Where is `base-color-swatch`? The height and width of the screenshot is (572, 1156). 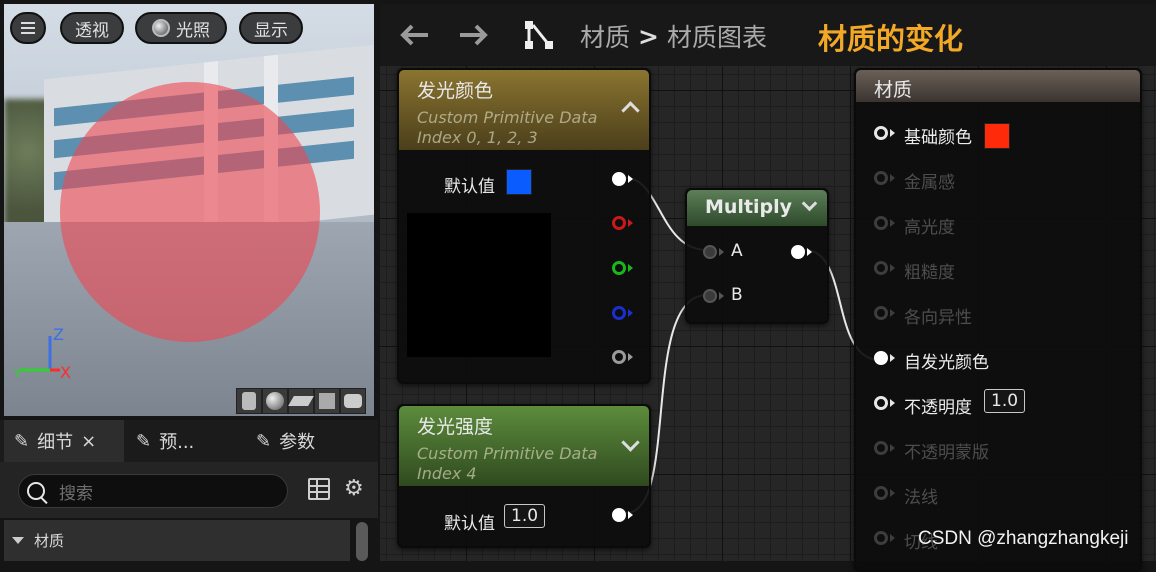 base-color-swatch is located at coordinates (997, 136).